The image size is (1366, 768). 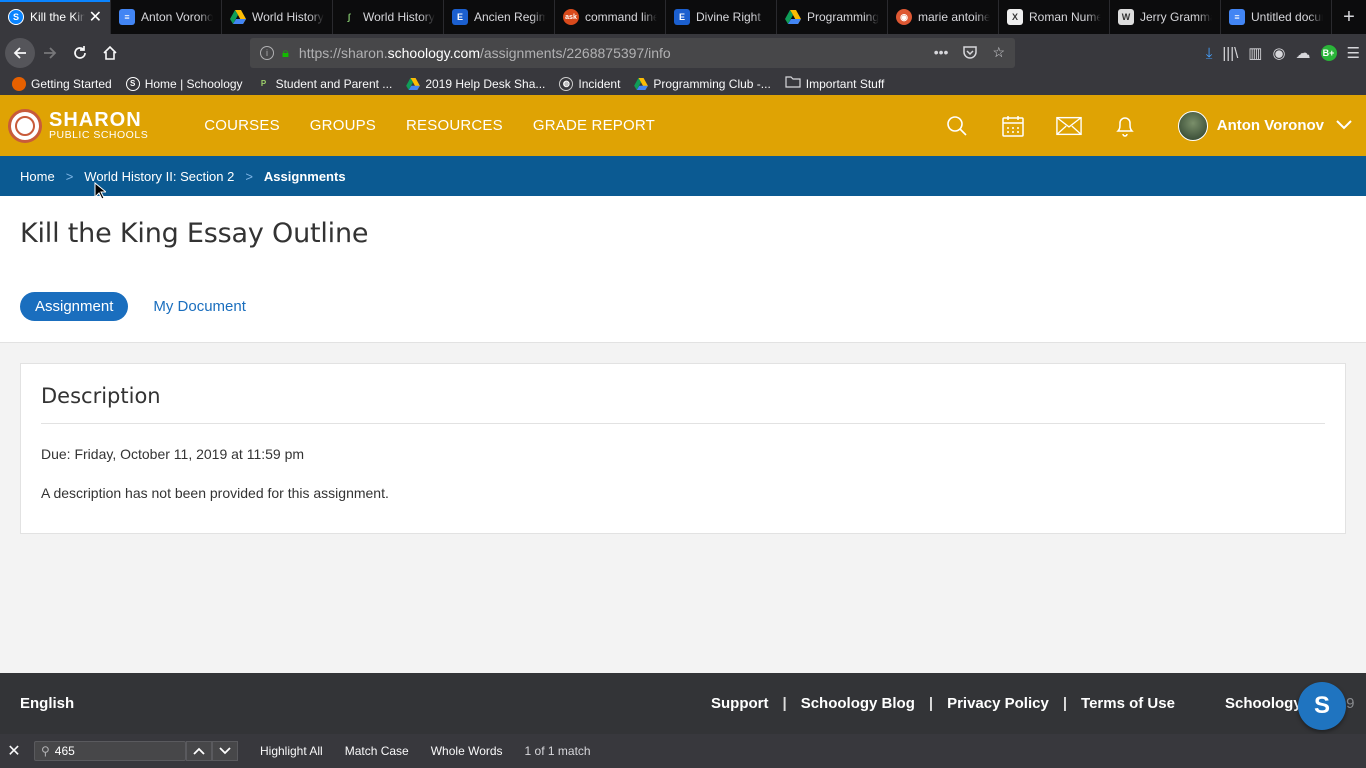 What do you see at coordinates (78, 125) in the screenshot?
I see `school-logo: SHARON PUBLIC SCHOOLS` at bounding box center [78, 125].